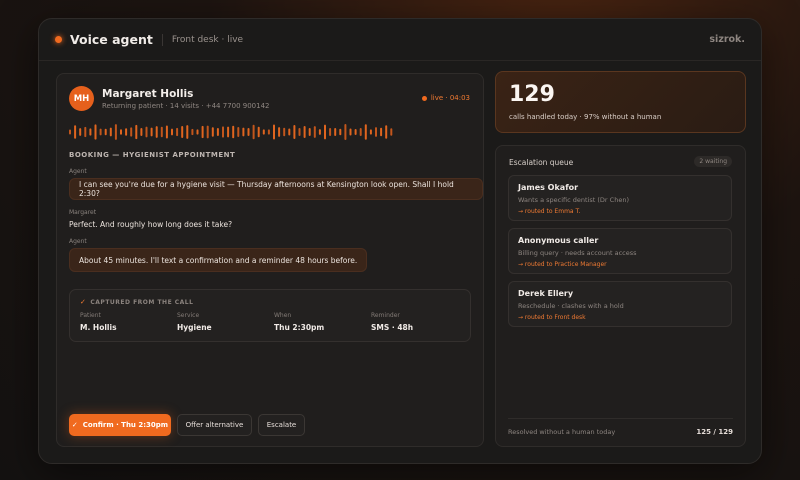 The height and width of the screenshot is (480, 800). Describe the element at coordinates (546, 293) in the screenshot. I see `queue-item-name: Derek Ellery` at that location.